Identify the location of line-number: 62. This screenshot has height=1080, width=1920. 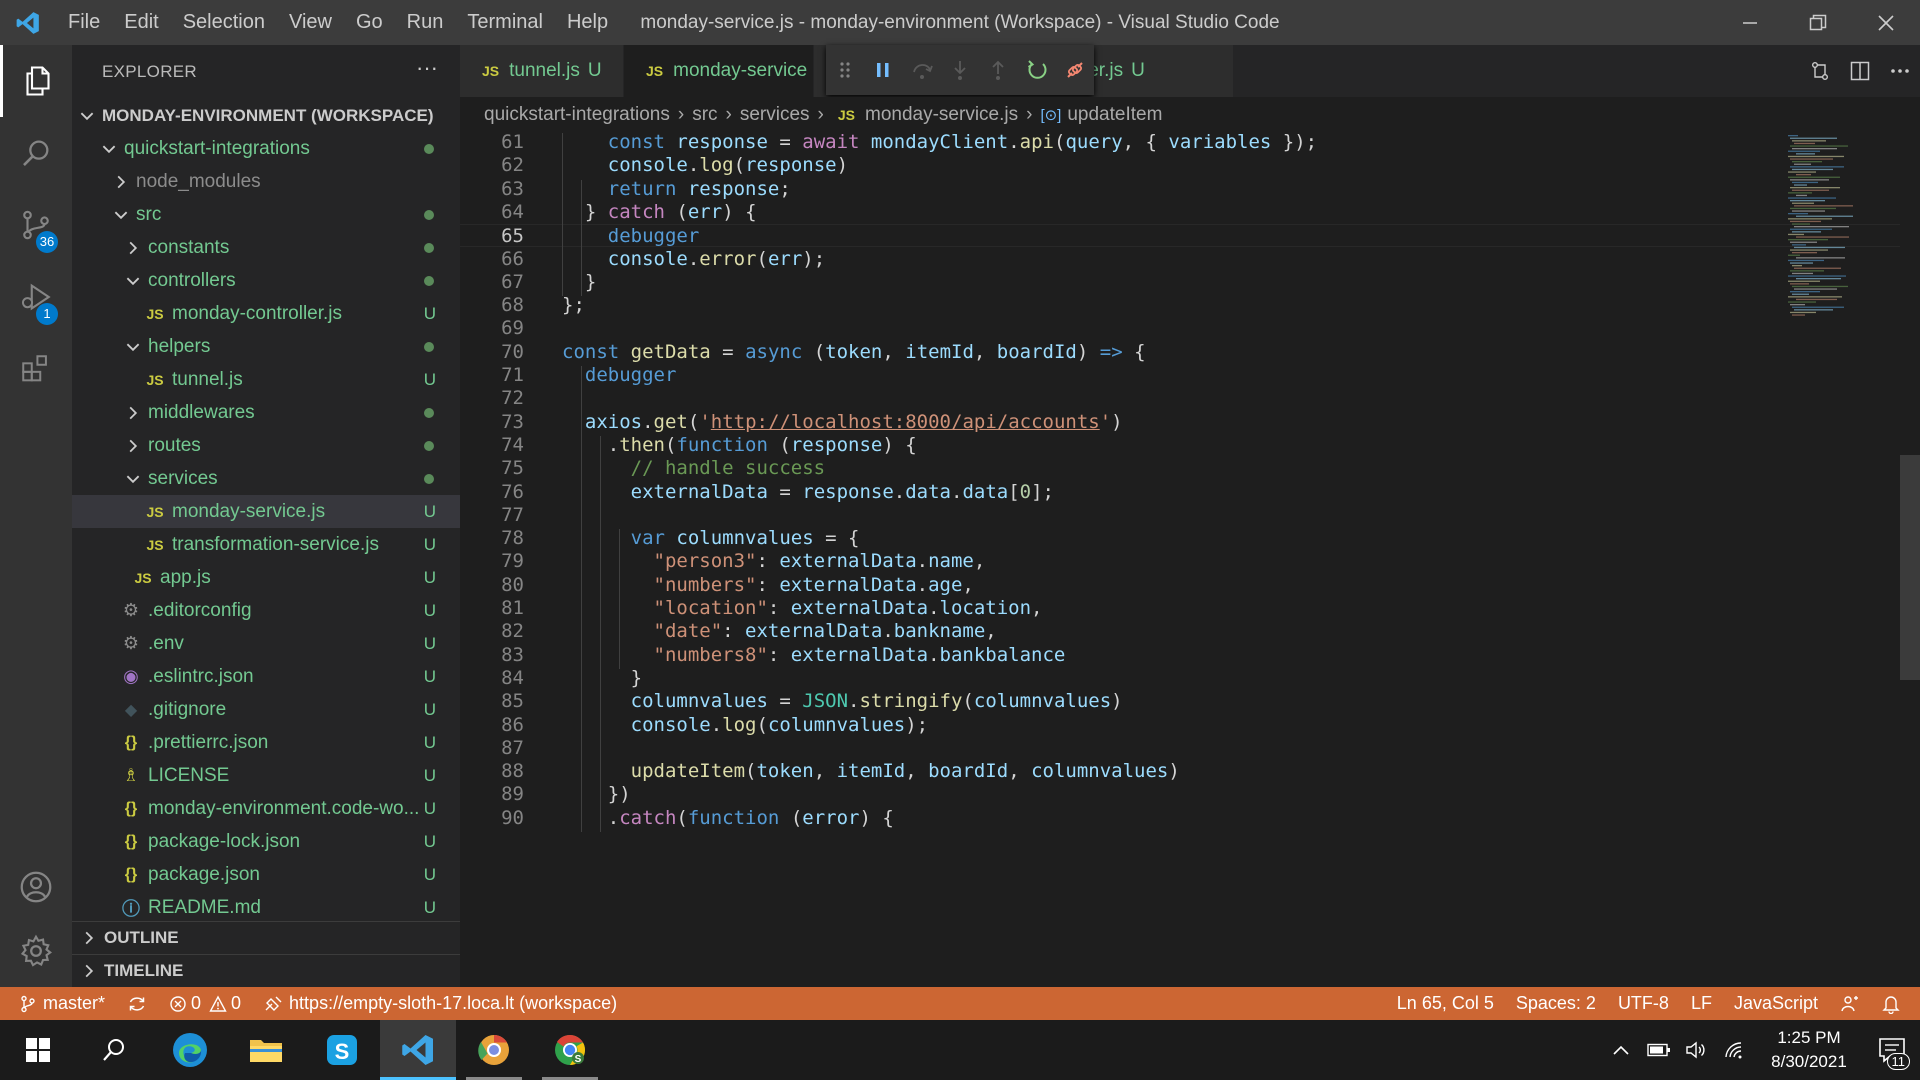
(492, 165).